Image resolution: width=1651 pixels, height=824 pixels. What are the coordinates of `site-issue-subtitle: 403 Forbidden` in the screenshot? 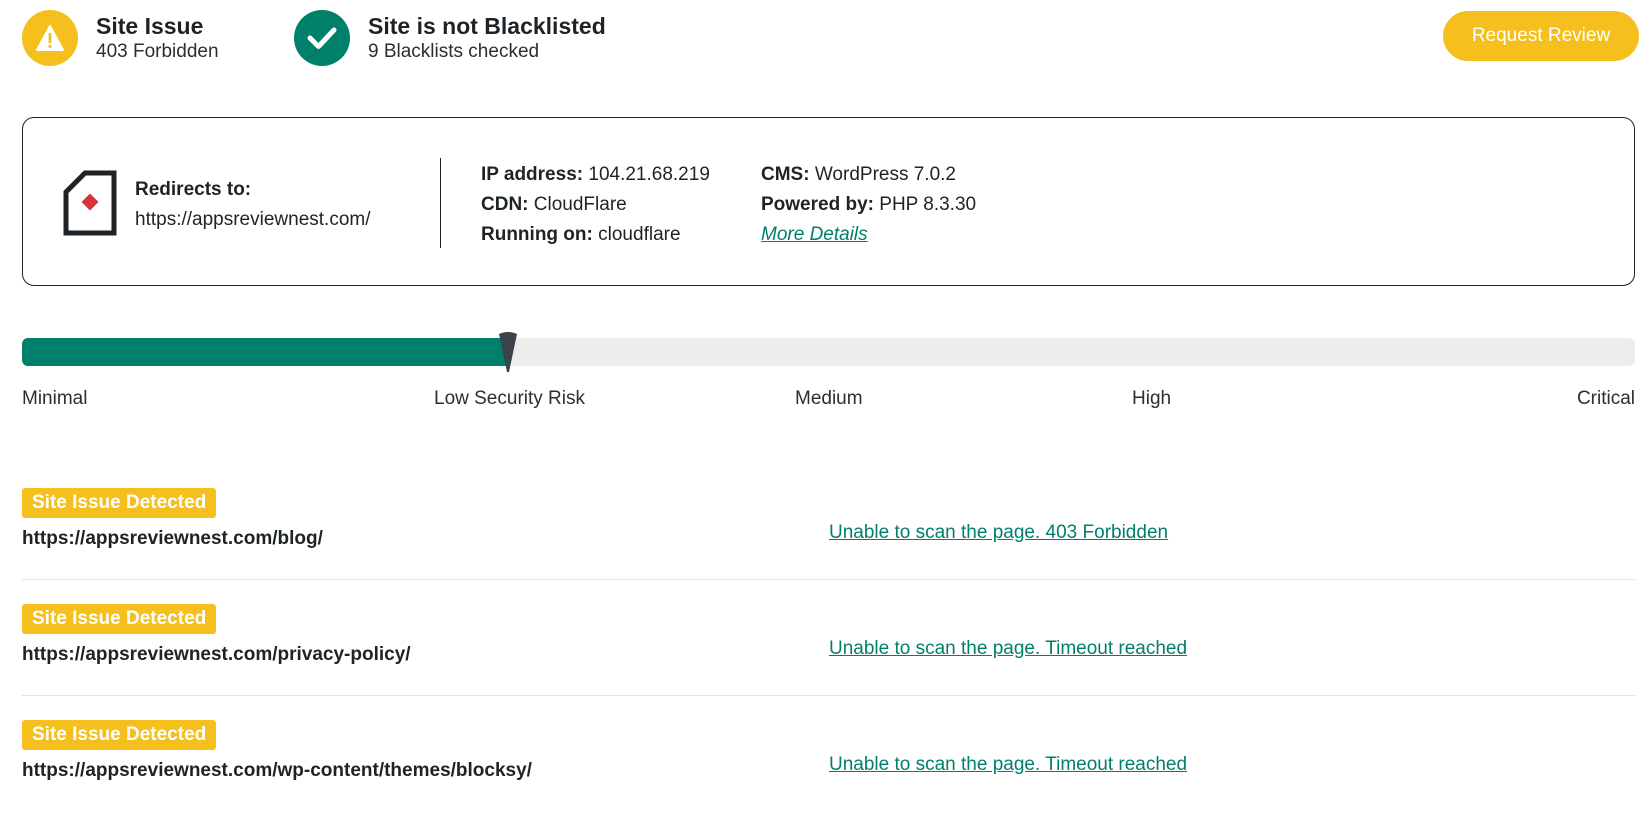 It's located at (157, 51).